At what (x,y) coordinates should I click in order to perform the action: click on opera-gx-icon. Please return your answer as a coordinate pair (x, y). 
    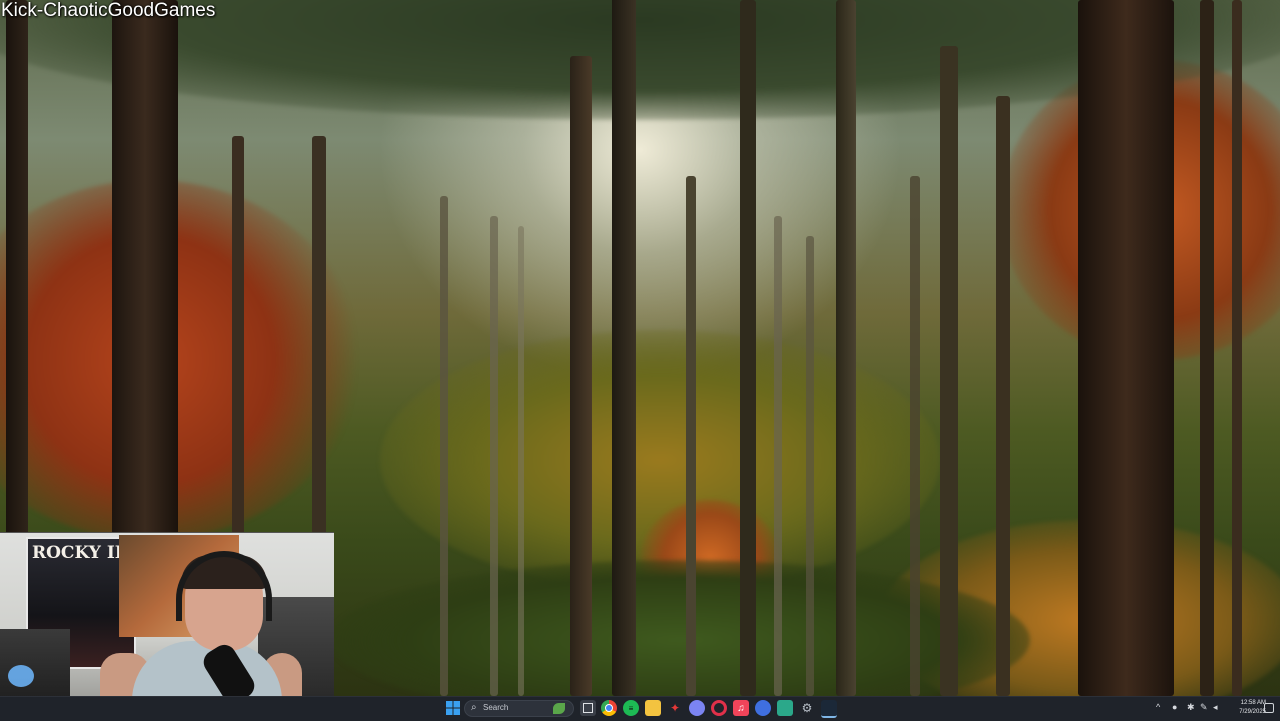
    Looking at the image, I should click on (719, 708).